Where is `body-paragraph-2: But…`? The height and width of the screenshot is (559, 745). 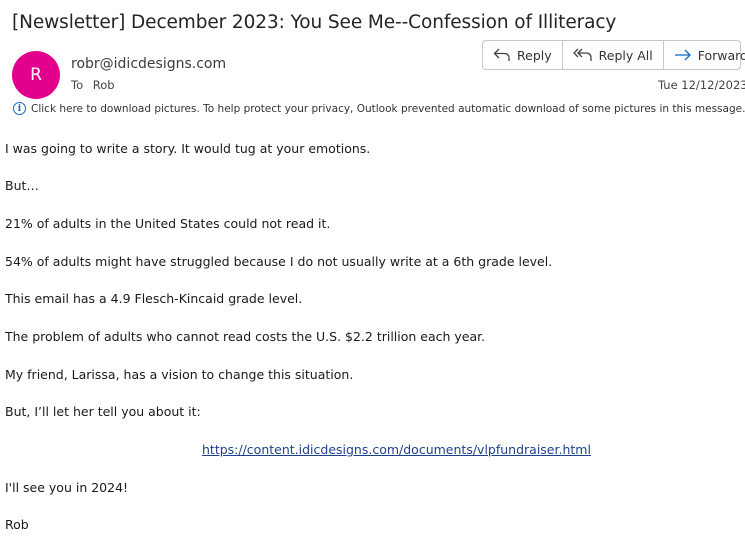 body-paragraph-2: But… is located at coordinates (22, 185).